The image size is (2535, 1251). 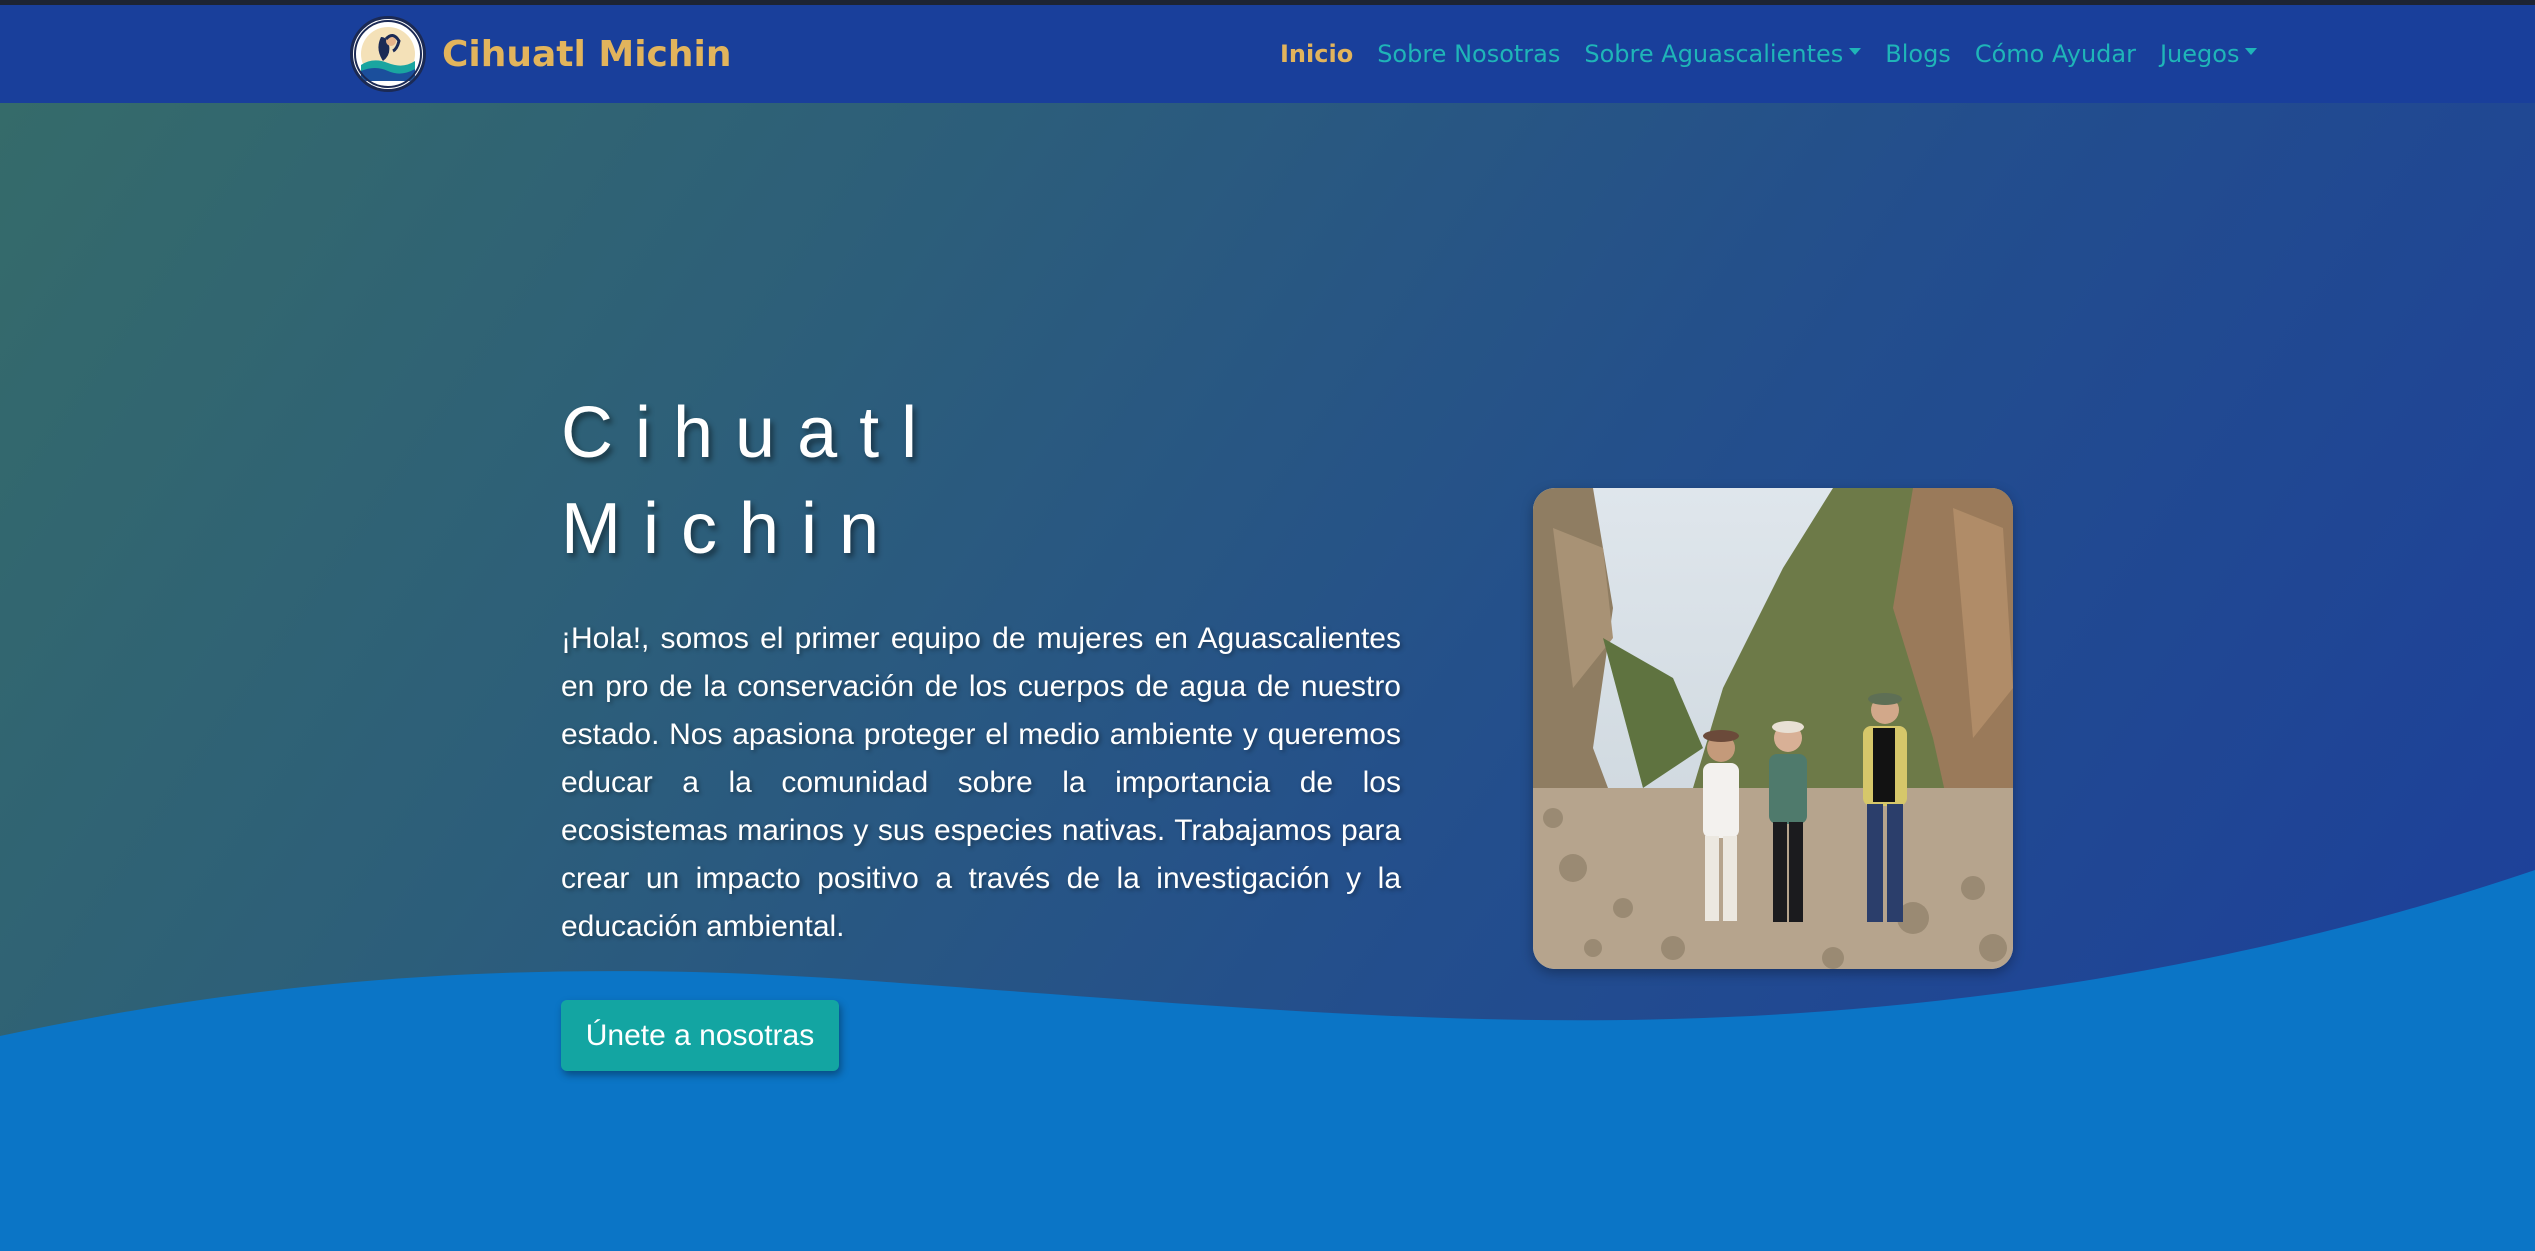 What do you see at coordinates (1316, 54) in the screenshot?
I see `nav-inicio: Inicio` at bounding box center [1316, 54].